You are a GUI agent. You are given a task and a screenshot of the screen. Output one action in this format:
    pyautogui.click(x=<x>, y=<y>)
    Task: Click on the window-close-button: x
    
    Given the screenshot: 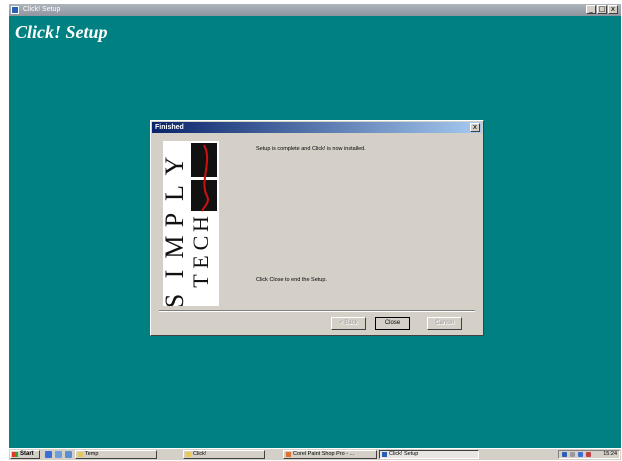 What is the action you would take?
    pyautogui.click(x=613, y=9)
    